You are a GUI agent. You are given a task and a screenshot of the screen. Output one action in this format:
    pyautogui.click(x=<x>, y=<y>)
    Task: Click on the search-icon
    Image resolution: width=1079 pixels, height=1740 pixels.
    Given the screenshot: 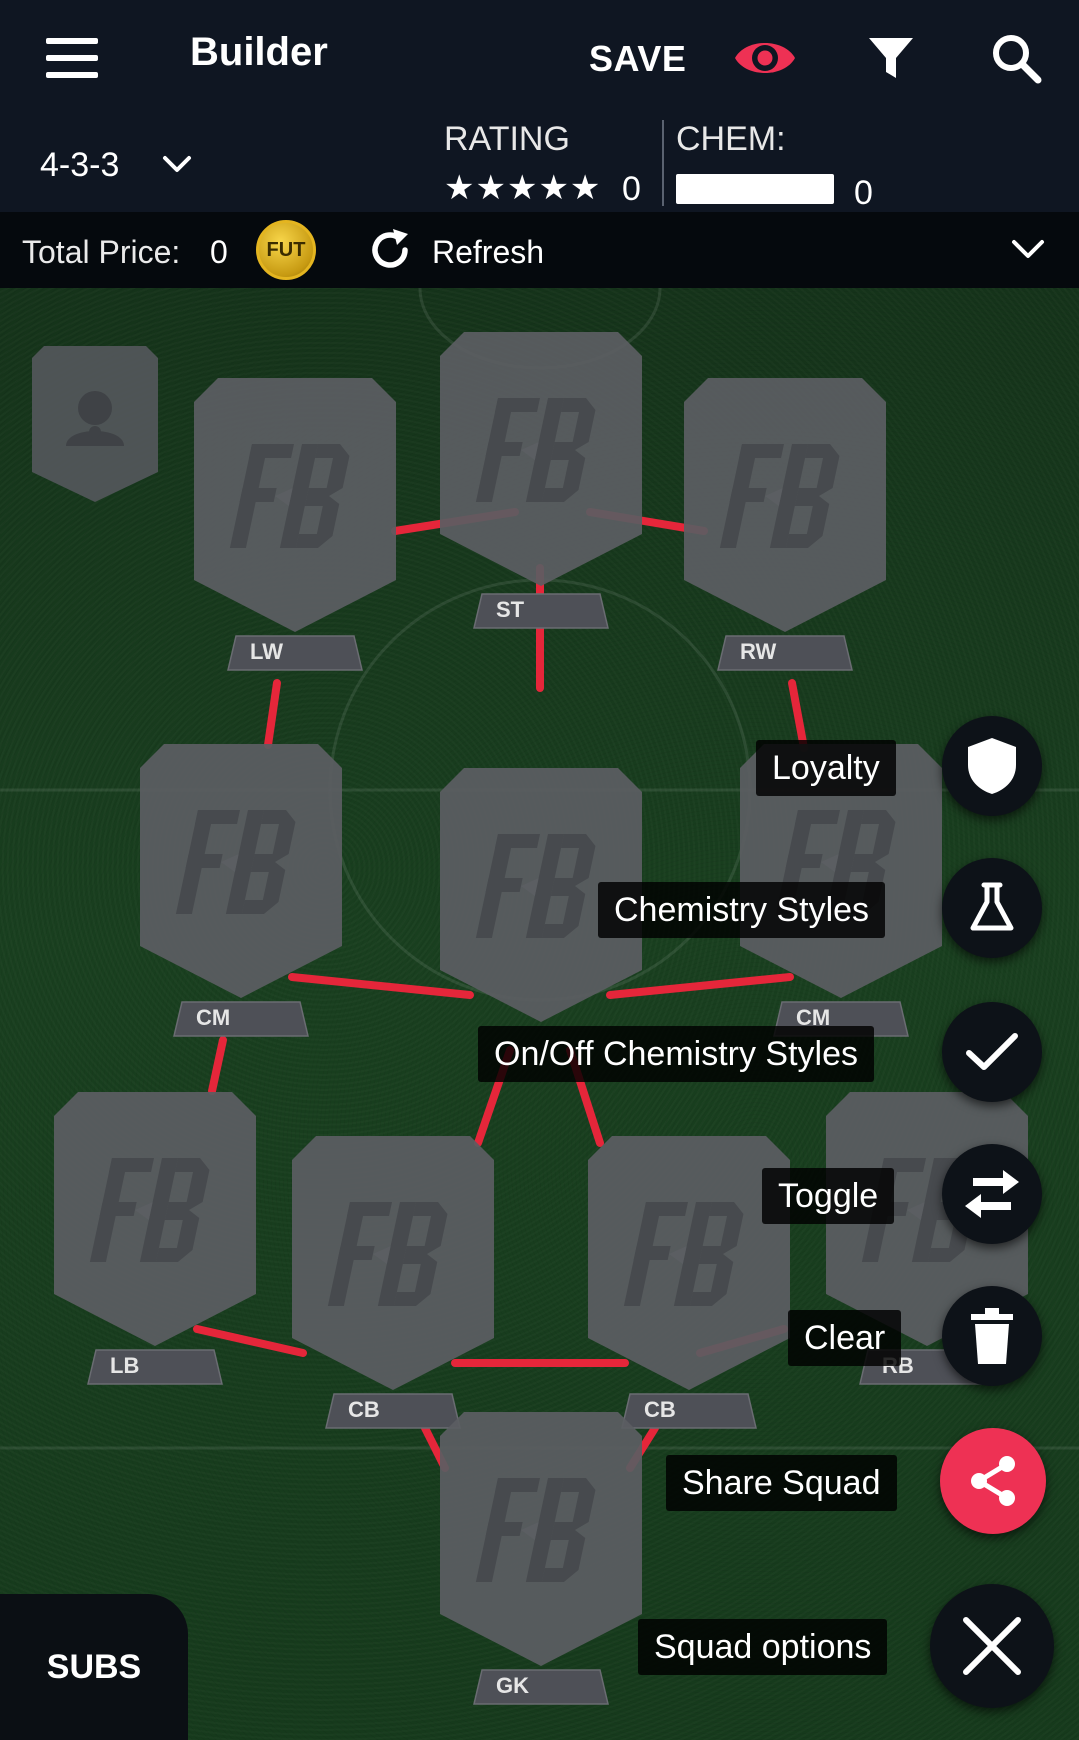 What is the action you would take?
    pyautogui.click(x=1016, y=58)
    